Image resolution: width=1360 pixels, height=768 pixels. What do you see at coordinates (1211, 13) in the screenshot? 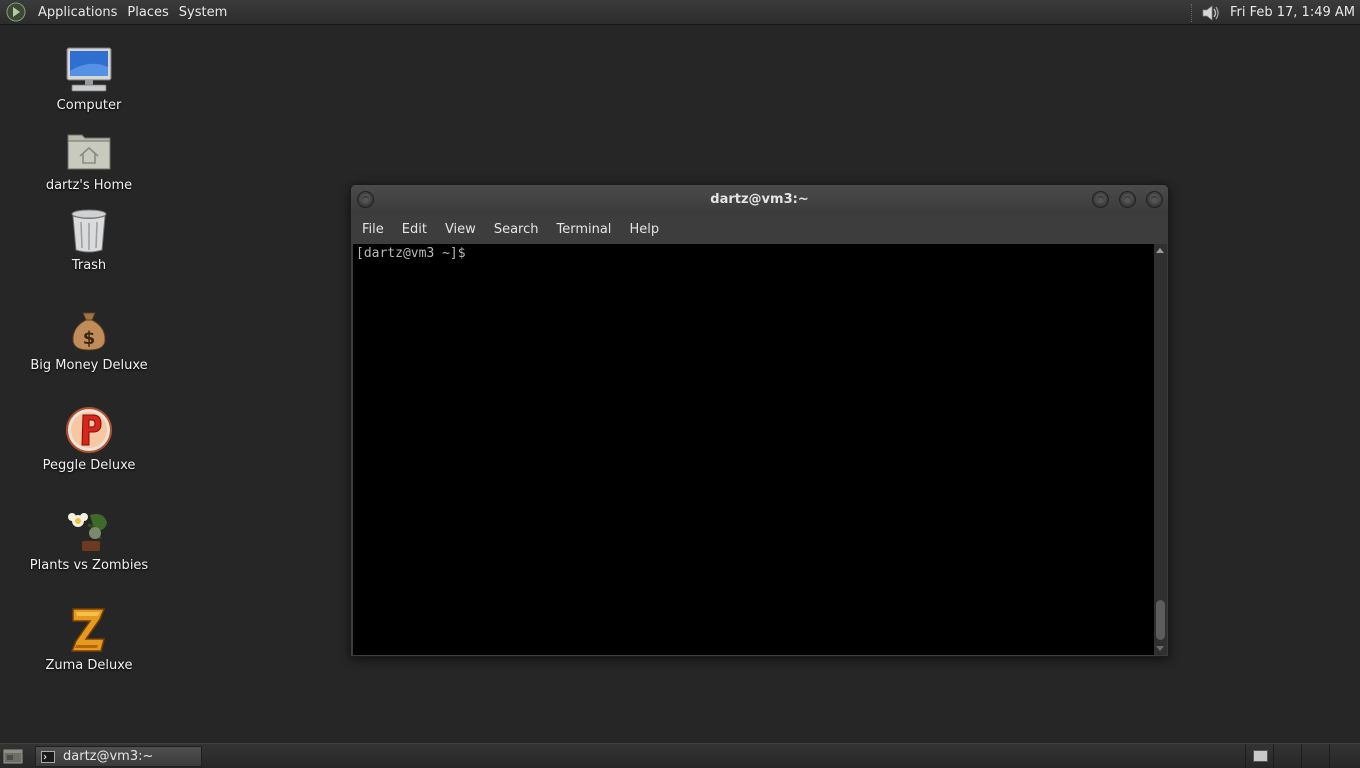
I see `volume-icon` at bounding box center [1211, 13].